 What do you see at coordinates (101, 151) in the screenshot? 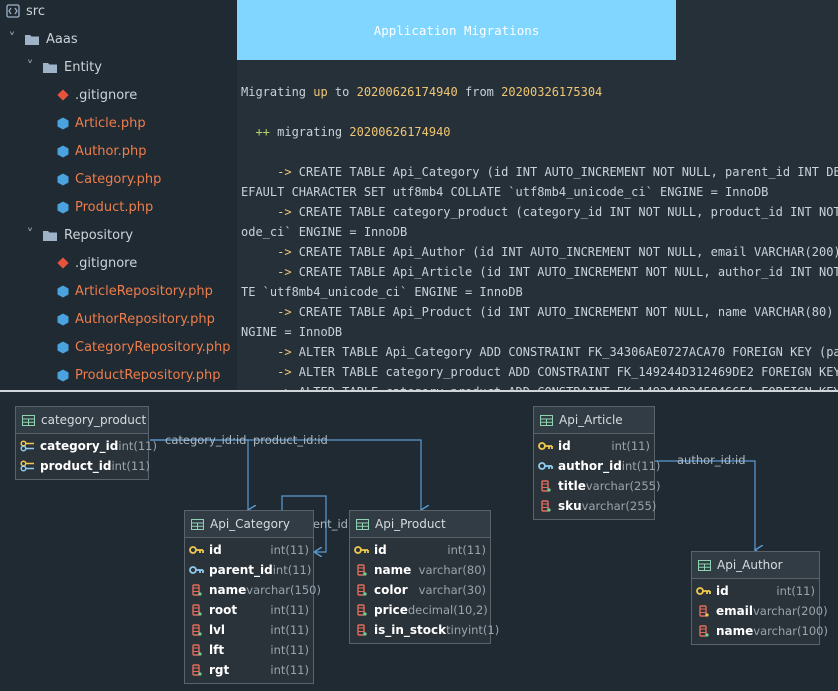
I see `tree-item-author-php: Author.php` at bounding box center [101, 151].